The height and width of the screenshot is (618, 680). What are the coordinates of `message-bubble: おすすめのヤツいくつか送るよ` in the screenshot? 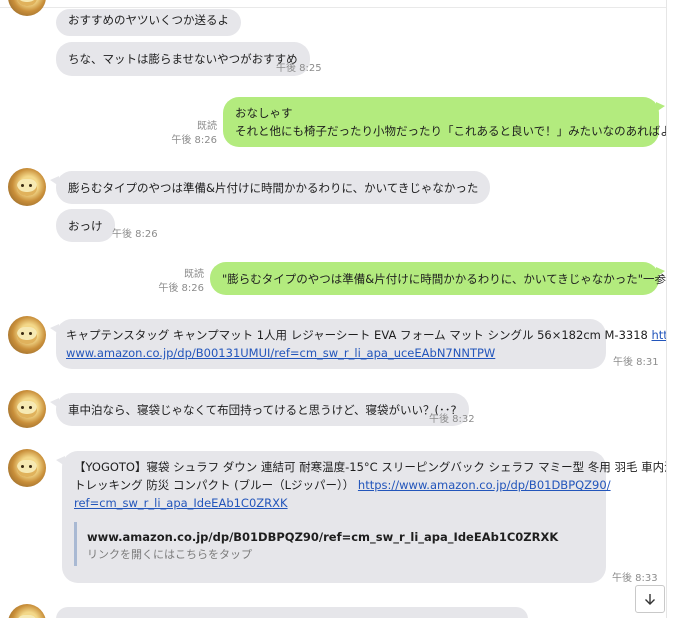 It's located at (148, 22).